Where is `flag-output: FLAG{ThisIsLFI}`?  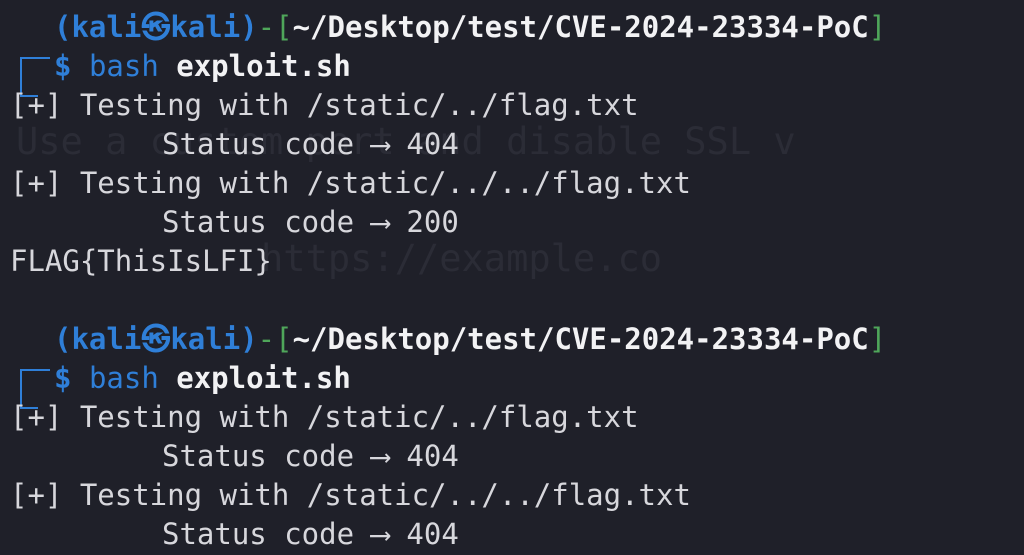 flag-output: FLAG{ThisIsLFI} is located at coordinates (141, 261).